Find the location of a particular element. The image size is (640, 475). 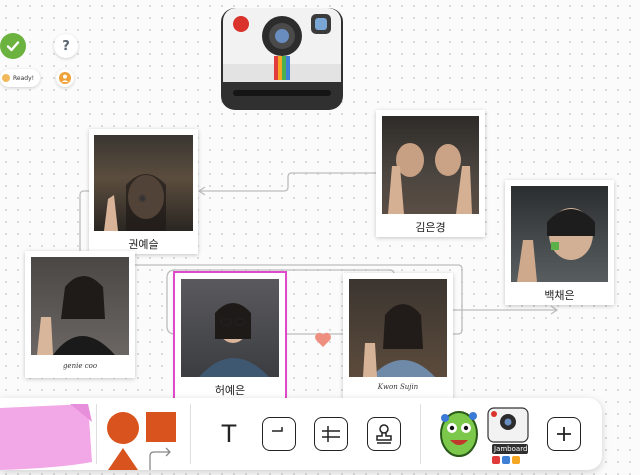

add-button is located at coordinates (564, 434).